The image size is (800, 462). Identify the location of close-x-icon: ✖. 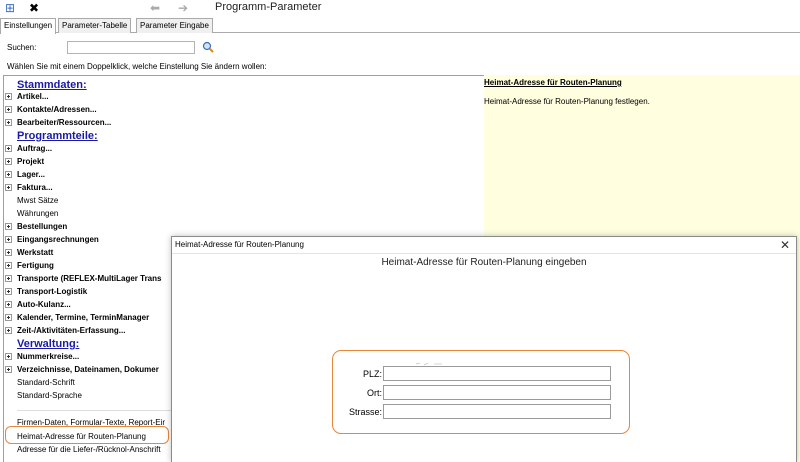
(34, 8).